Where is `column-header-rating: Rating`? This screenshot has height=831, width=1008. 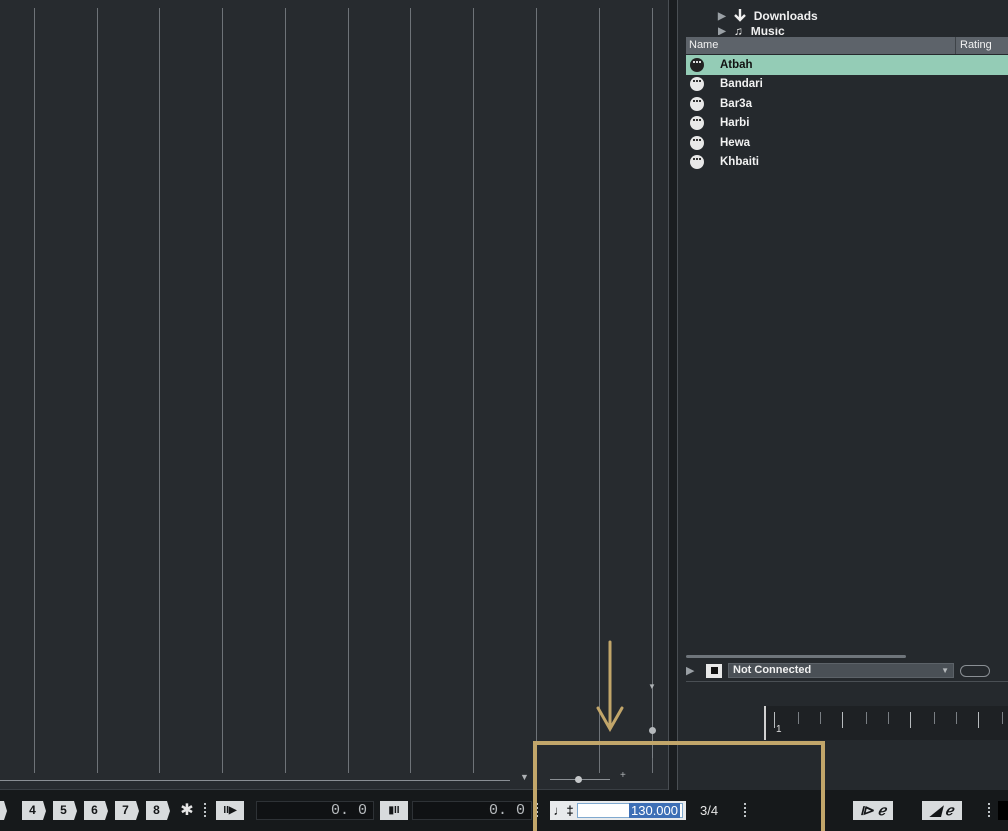 column-header-rating: Rating is located at coordinates (974, 45).